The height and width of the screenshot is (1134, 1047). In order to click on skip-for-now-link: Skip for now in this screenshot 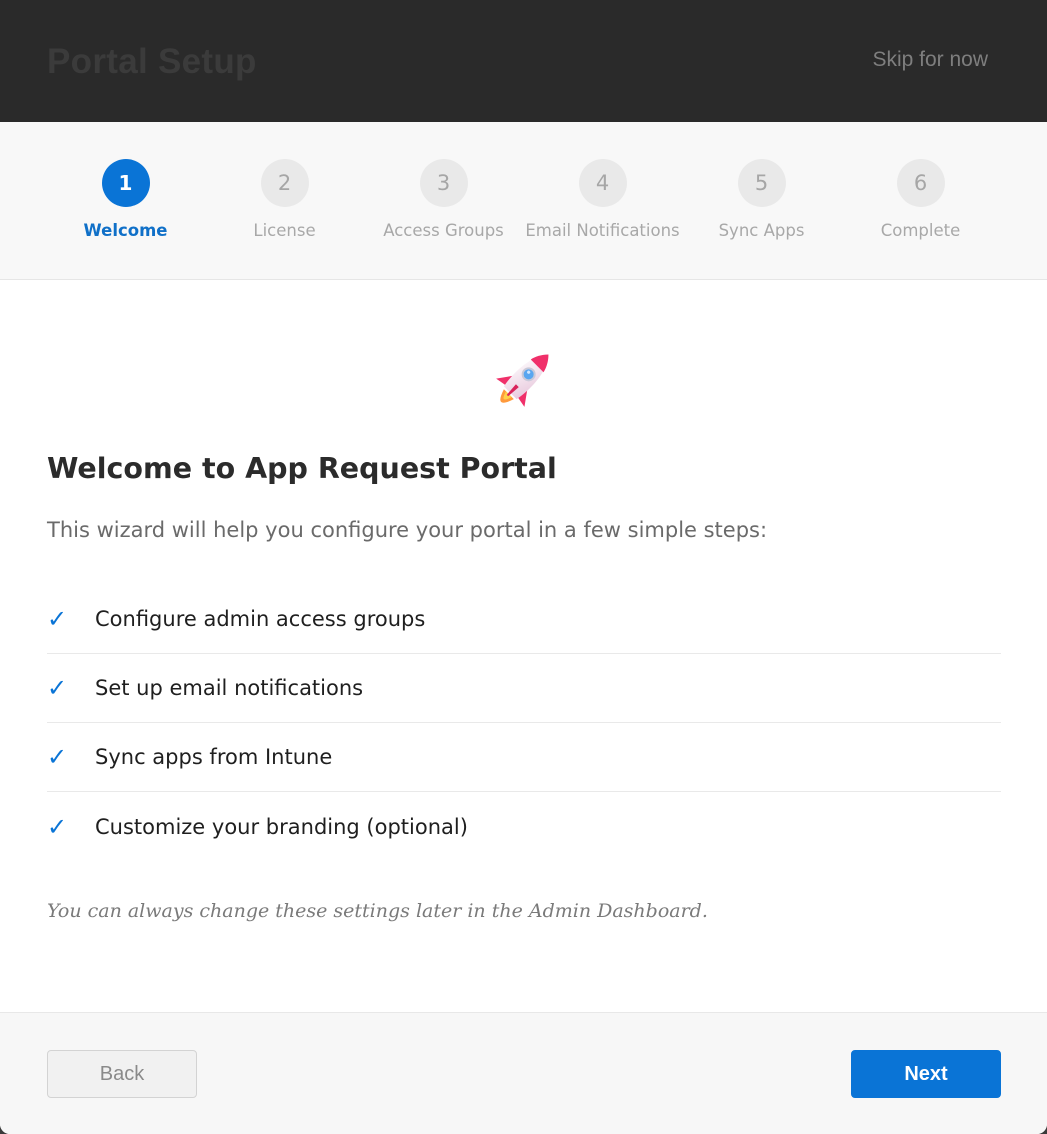, I will do `click(930, 60)`.